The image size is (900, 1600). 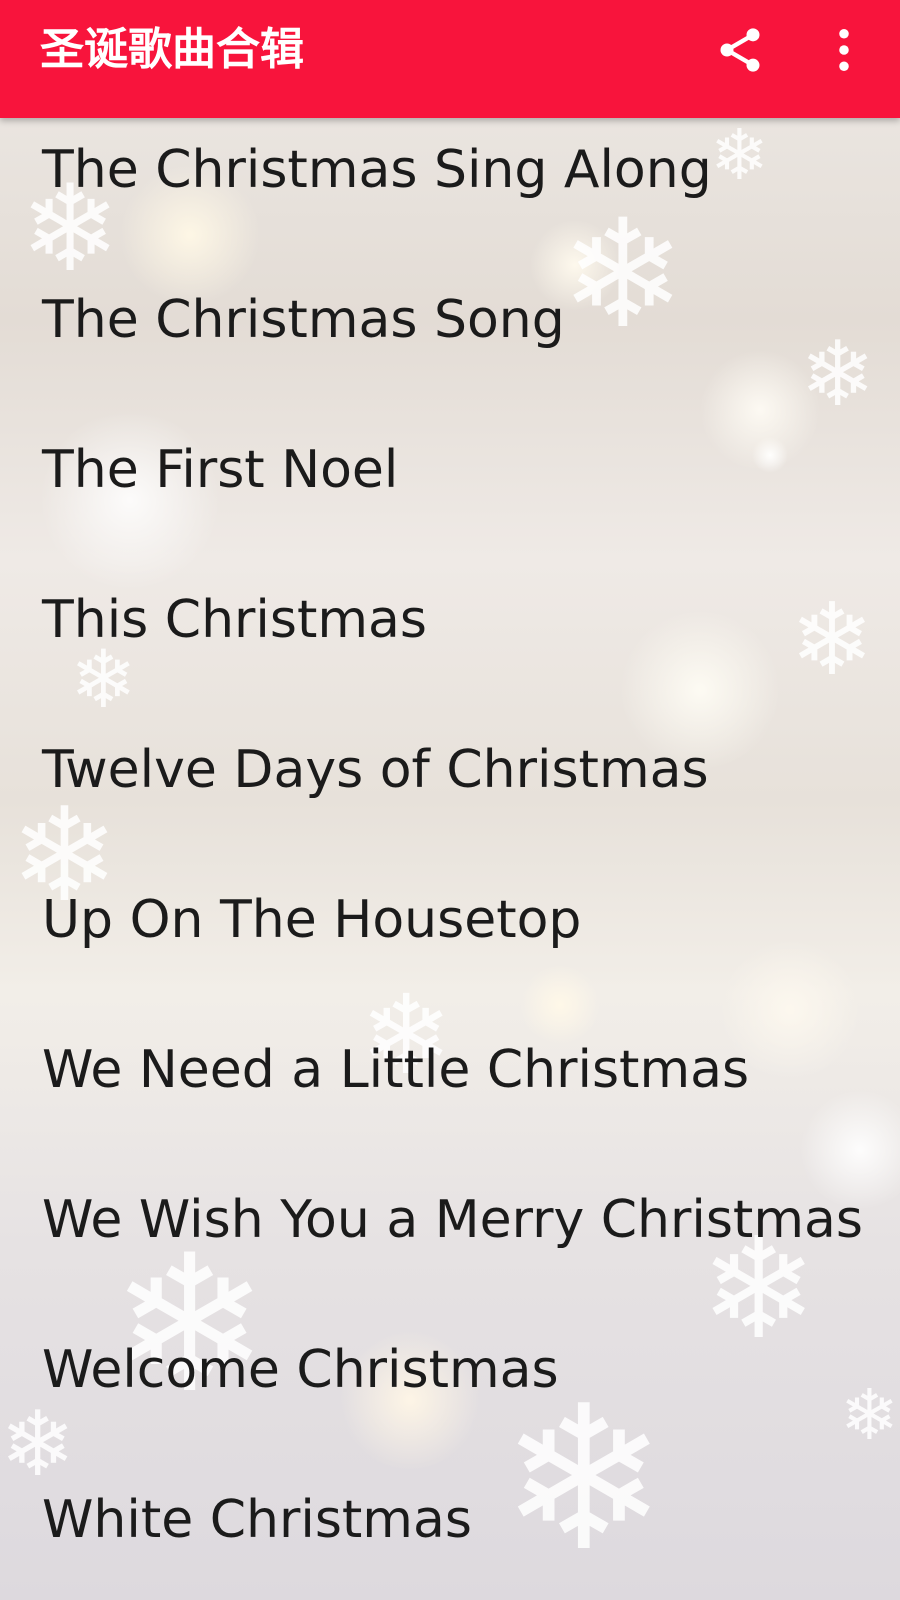 I want to click on song-title: We Need a Little Christmas, so click(x=396, y=1070).